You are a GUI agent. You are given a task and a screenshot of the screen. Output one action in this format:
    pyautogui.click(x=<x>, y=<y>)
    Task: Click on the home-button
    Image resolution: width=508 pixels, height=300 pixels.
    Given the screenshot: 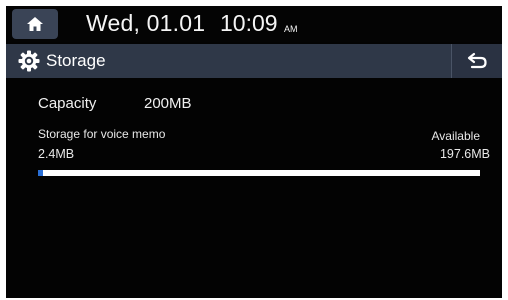 What is the action you would take?
    pyautogui.click(x=35, y=24)
    